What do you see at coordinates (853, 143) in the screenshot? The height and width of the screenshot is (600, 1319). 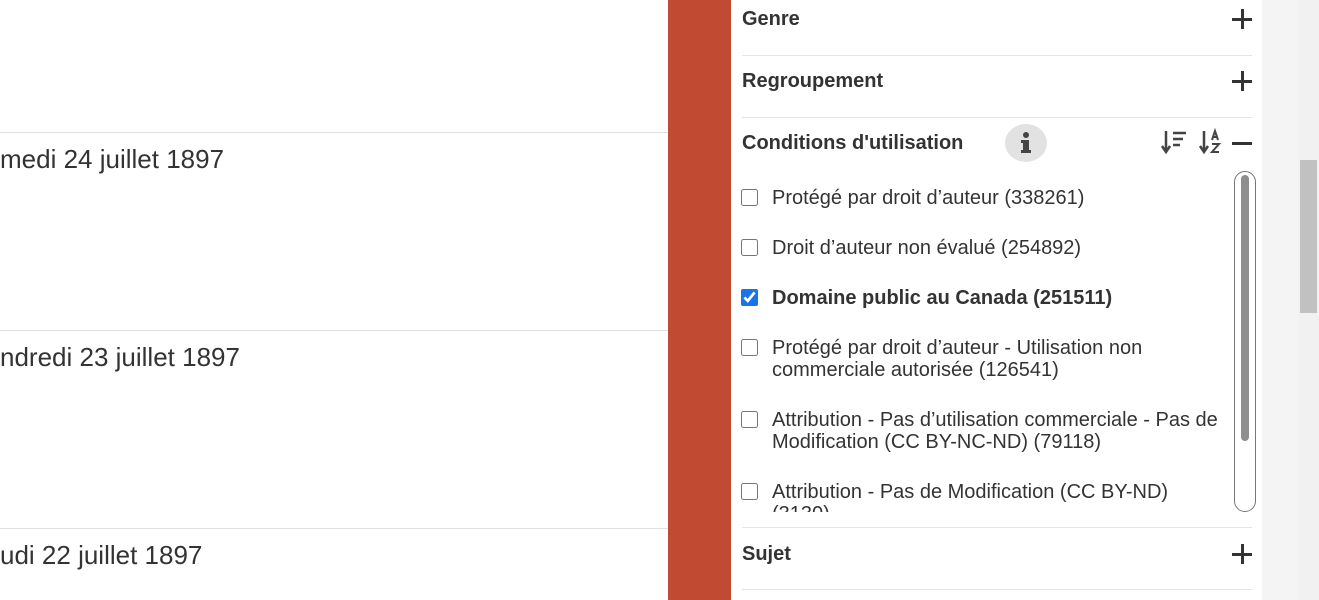 I see `facet-title: Conditions d'utilisation` at bounding box center [853, 143].